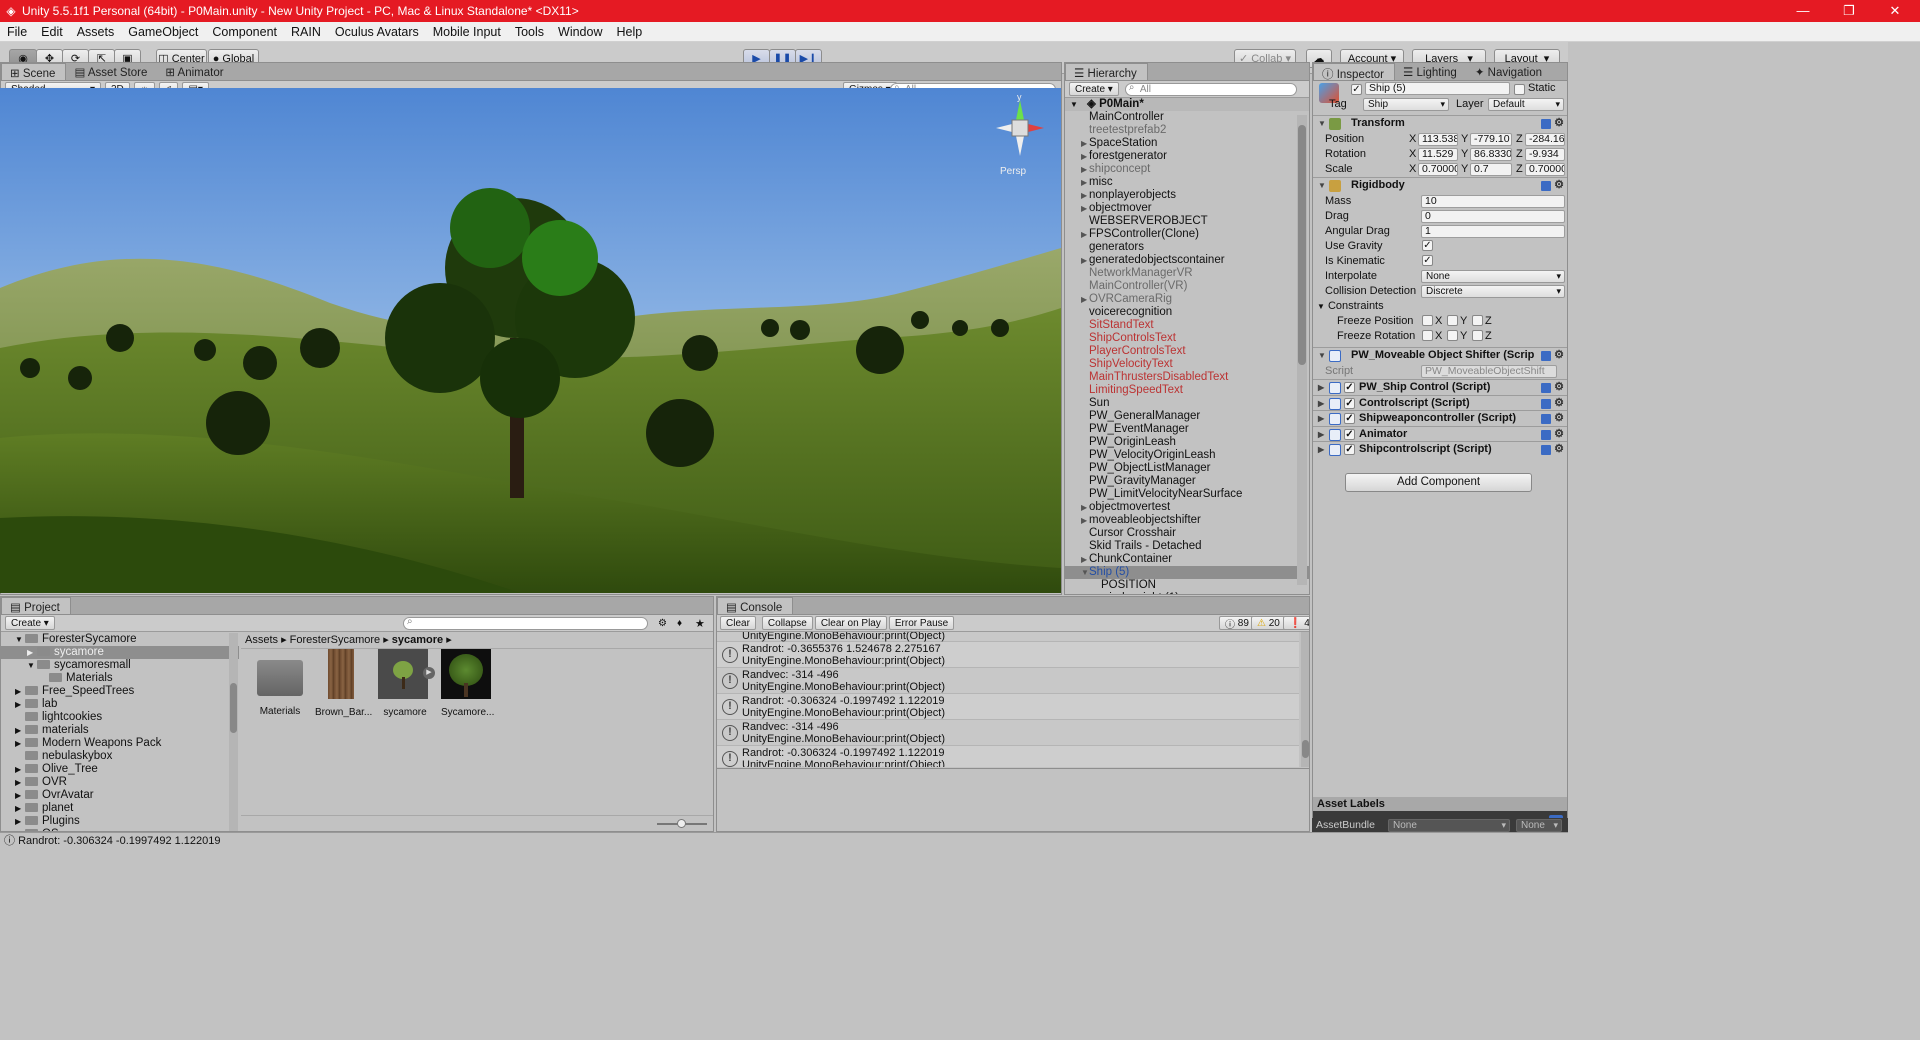 The image size is (1920, 1040). I want to click on hierarchy-item: PW_ObjectListManager, so click(1187, 468).